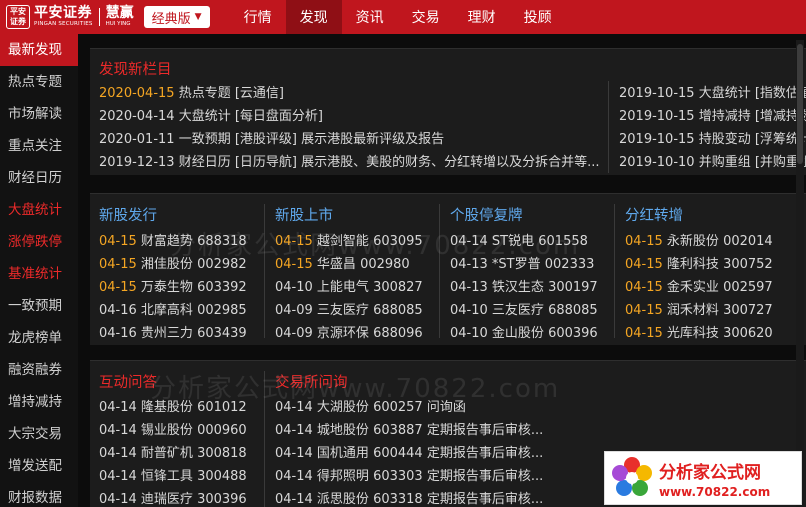 Image resolution: width=806 pixels, height=507 pixels. What do you see at coordinates (699, 331) in the screenshot?
I see `list-item: 04-15 光库科技 300620` at bounding box center [699, 331].